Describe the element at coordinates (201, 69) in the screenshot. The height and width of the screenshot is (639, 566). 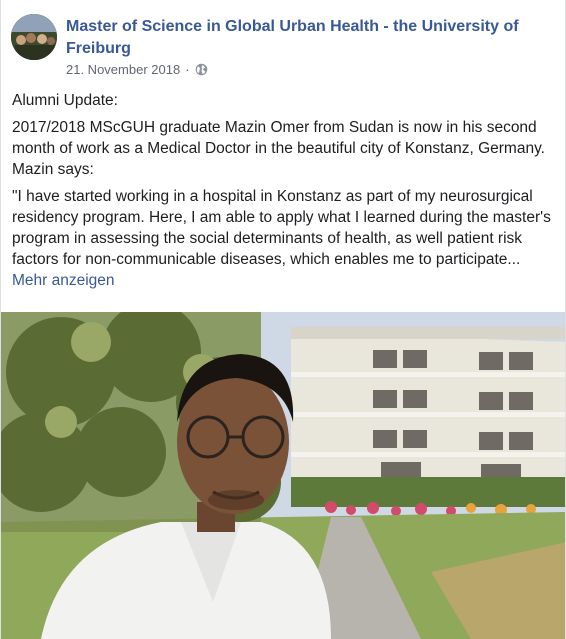
I see `globe-icon` at that location.